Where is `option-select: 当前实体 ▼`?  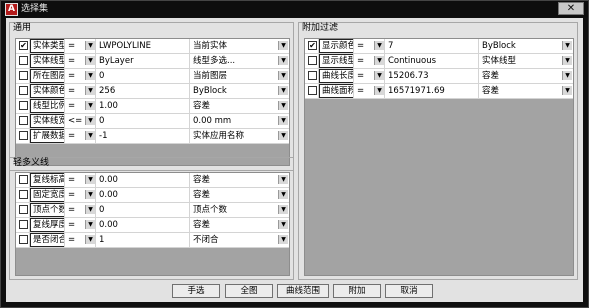 option-select: 当前实体 ▼ is located at coordinates (239, 46).